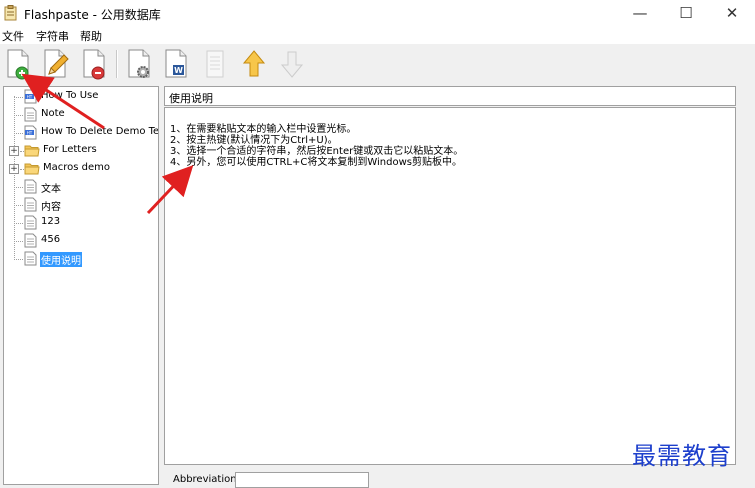 Image resolution: width=755 pixels, height=488 pixels. Describe the element at coordinates (377, 35) in the screenshot. I see `menu-bar: 文件 字符串 帮助` at that location.